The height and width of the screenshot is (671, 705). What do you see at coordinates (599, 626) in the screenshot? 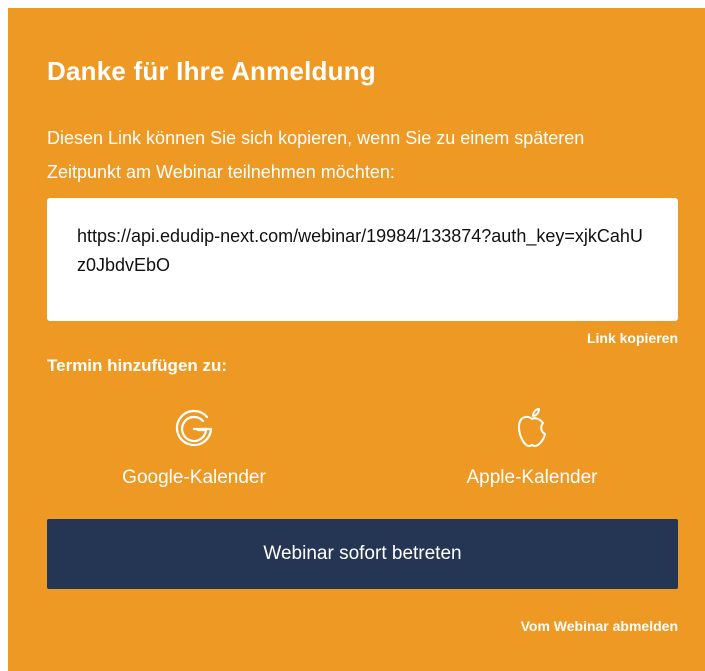
I see `unsubscribe-link: Vom Webinar abmelden` at bounding box center [599, 626].